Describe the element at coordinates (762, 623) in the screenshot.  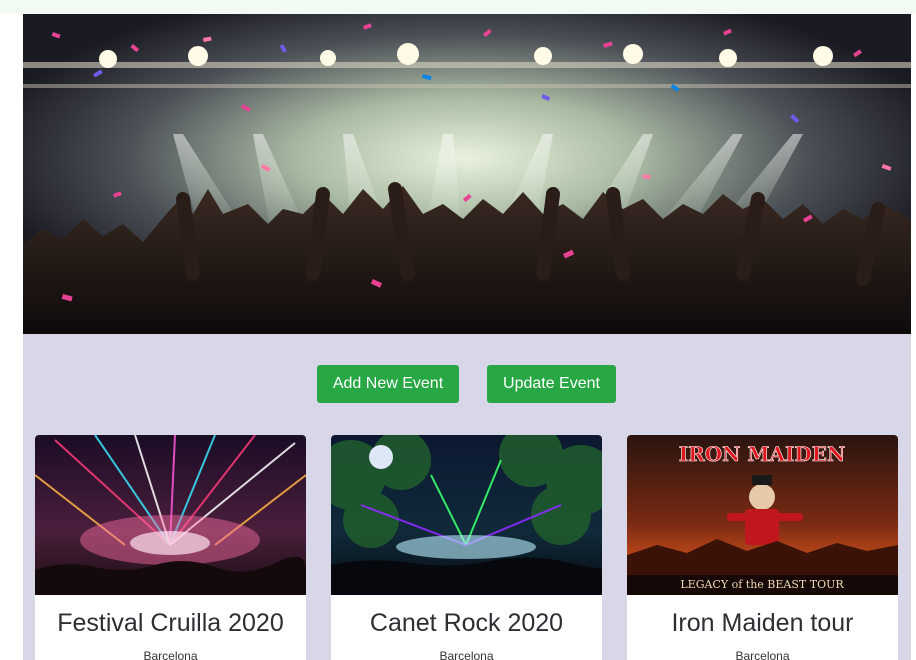
I see `event-title: Iron Maiden tour` at that location.